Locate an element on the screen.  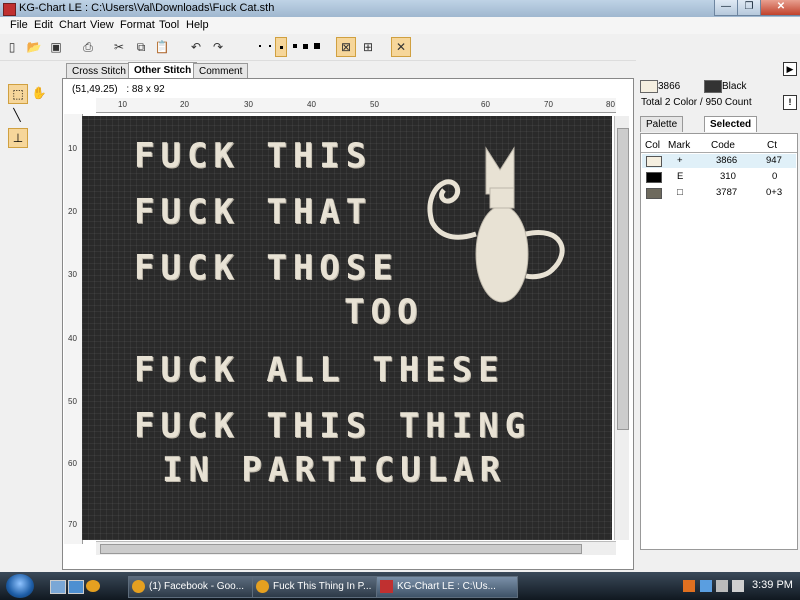
chart-size: : 88 x 92 is located at coordinates (145, 89).